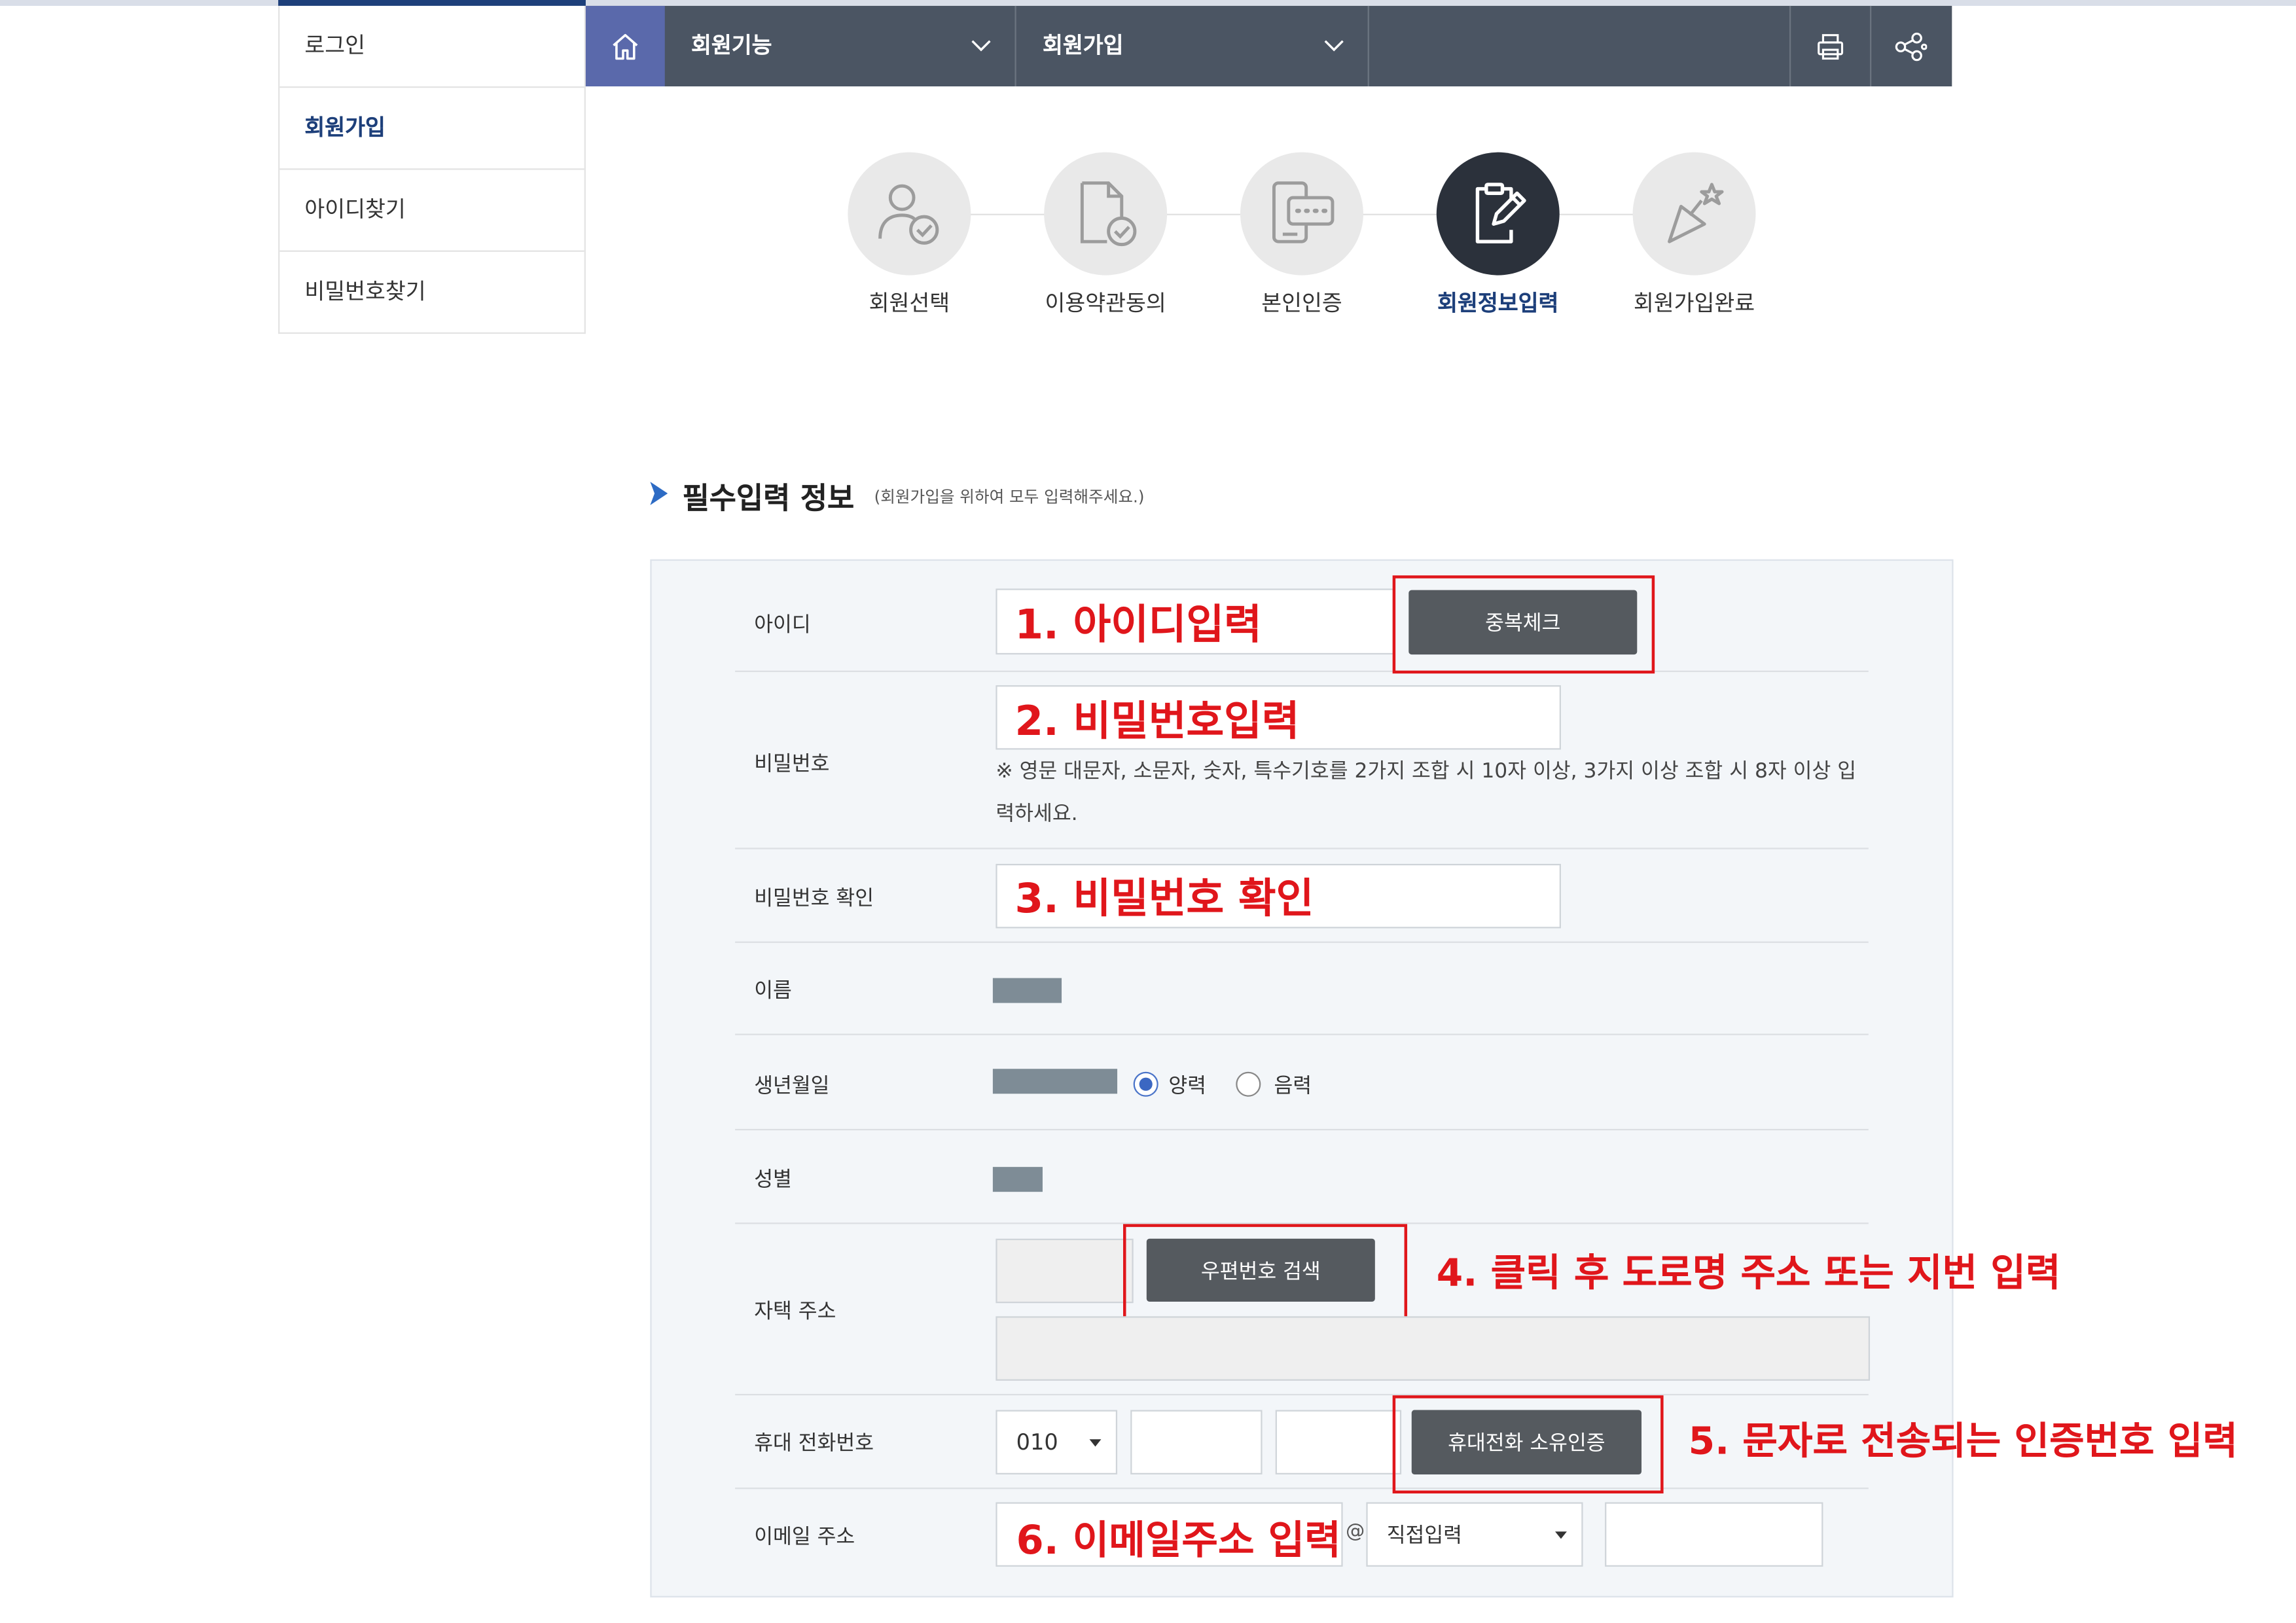 The height and width of the screenshot is (1623, 2296). Describe the element at coordinates (1037, 1442) in the screenshot. I see `phone-prefix-value: 010` at that location.